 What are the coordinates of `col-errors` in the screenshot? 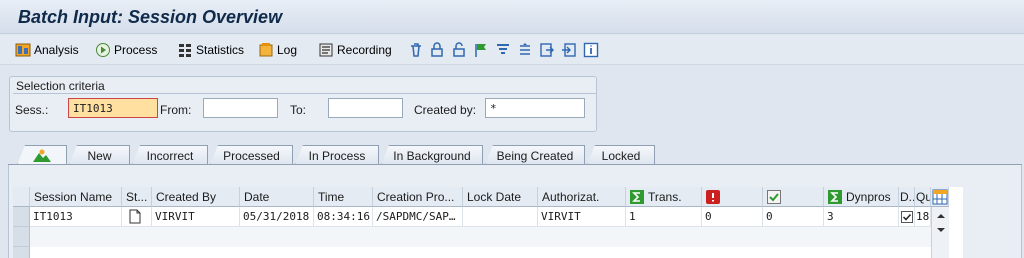 It's located at (732, 197).